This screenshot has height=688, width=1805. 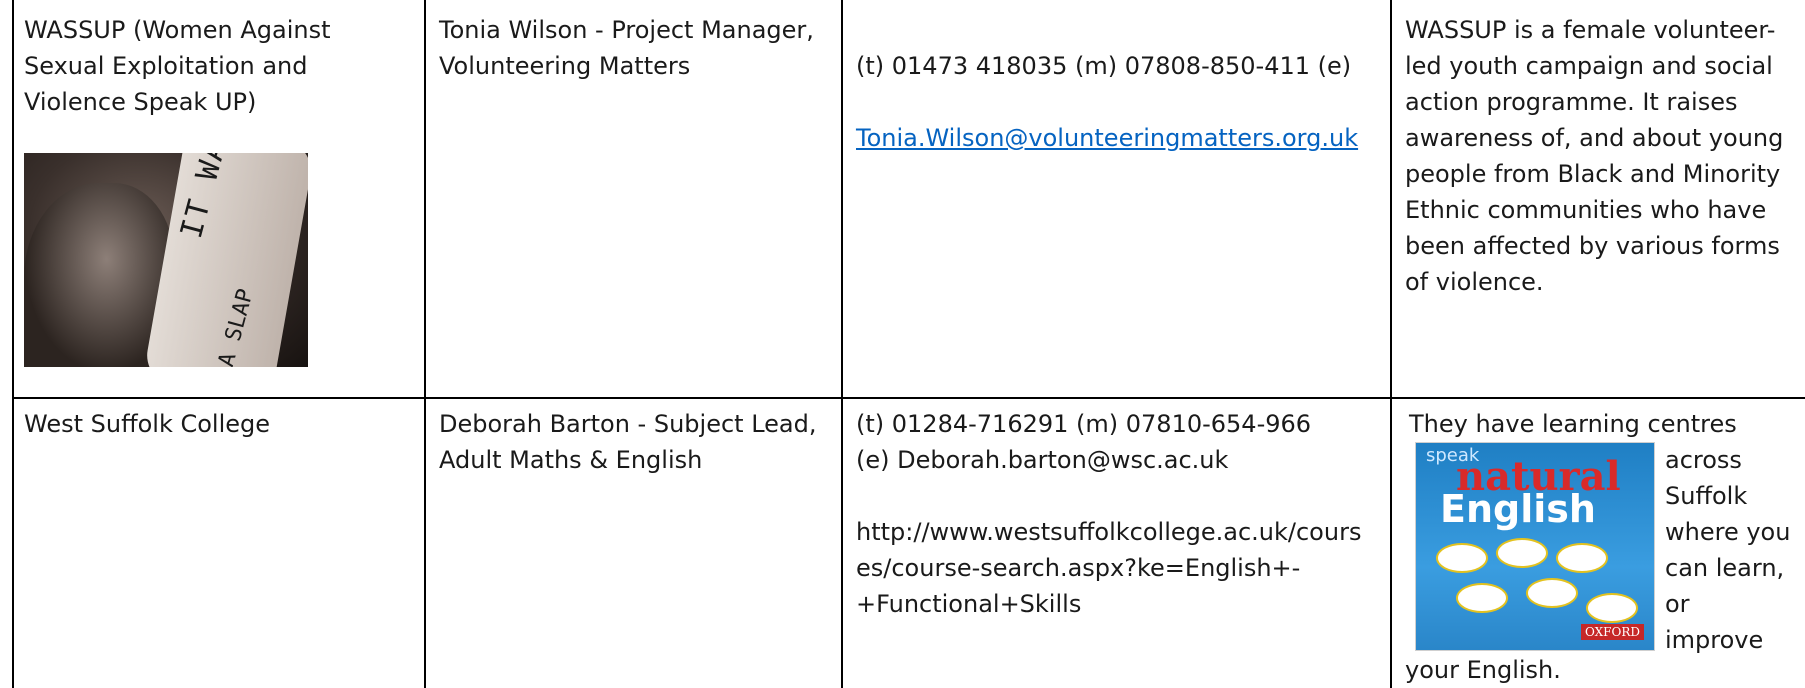 What do you see at coordinates (1483, 670) in the screenshot?
I see `description-end: your English.` at bounding box center [1483, 670].